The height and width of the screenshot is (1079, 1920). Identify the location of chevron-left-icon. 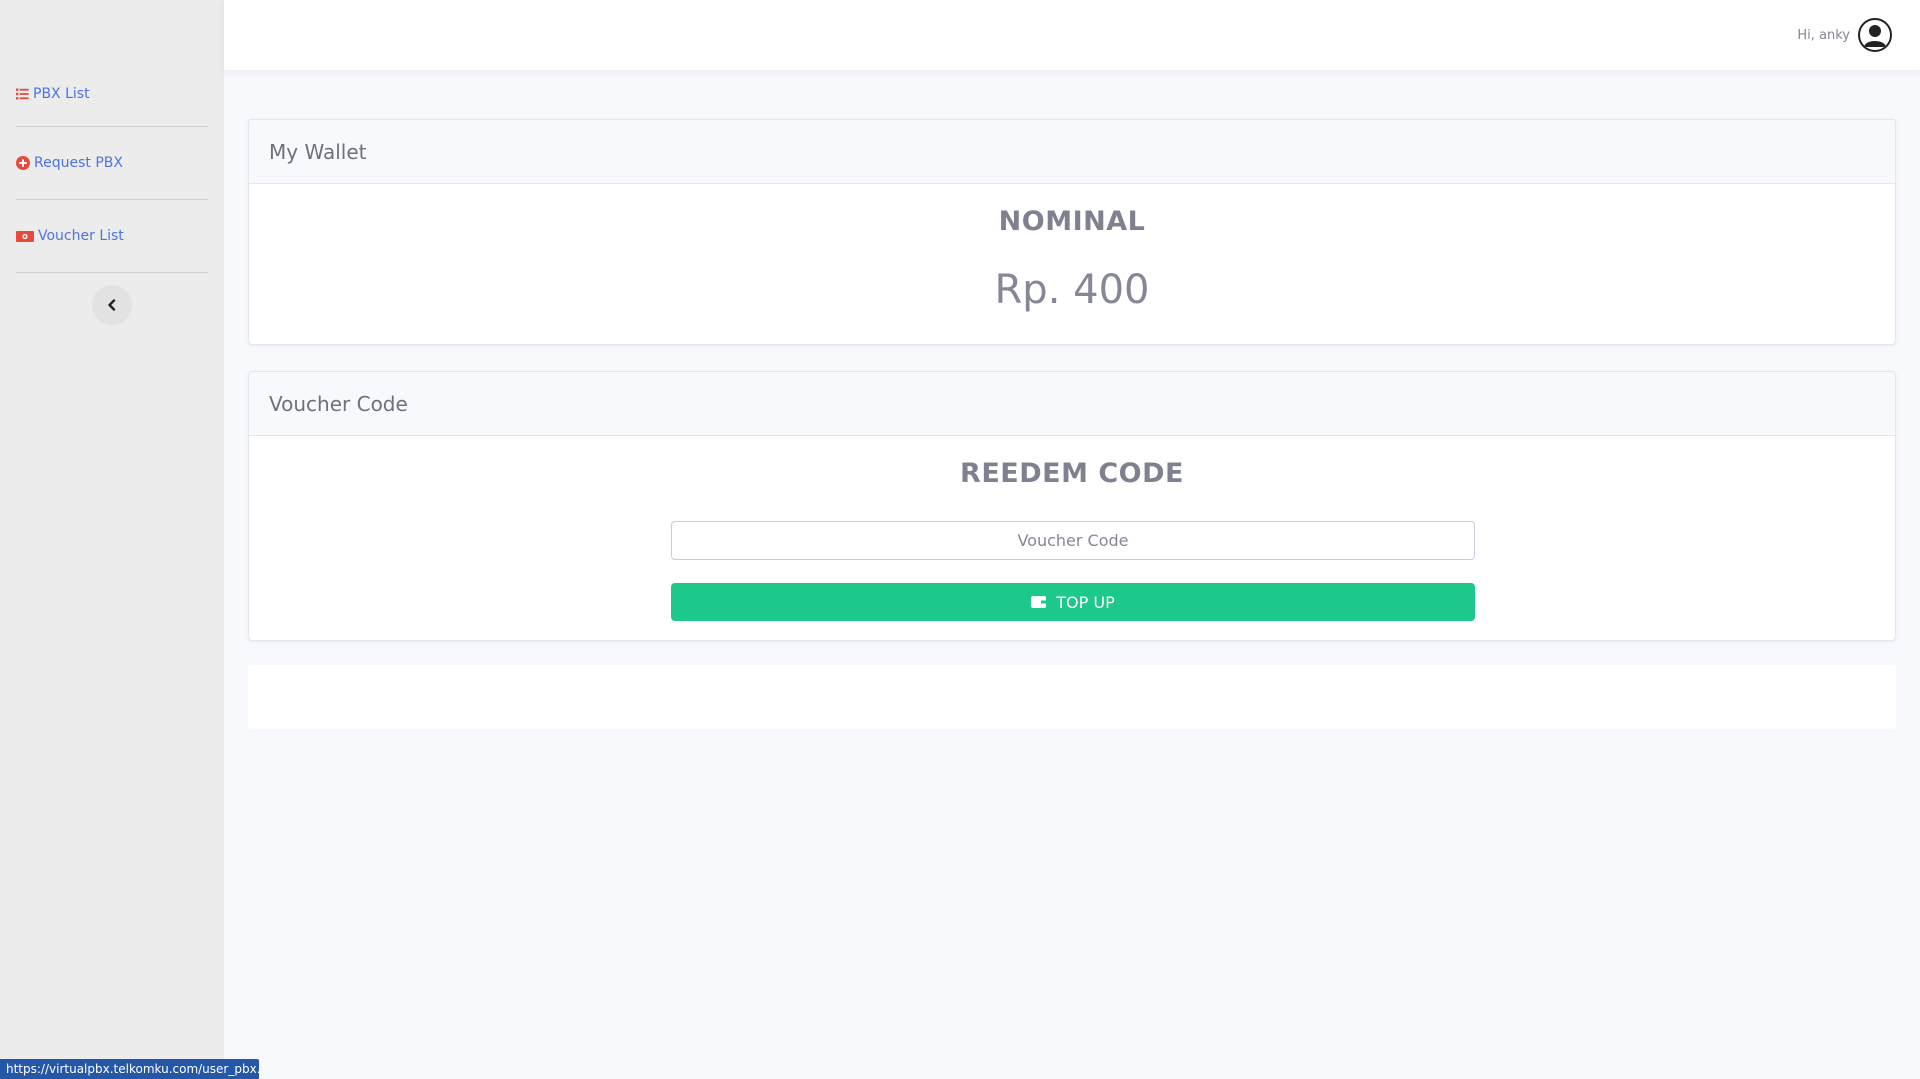
(112, 305).